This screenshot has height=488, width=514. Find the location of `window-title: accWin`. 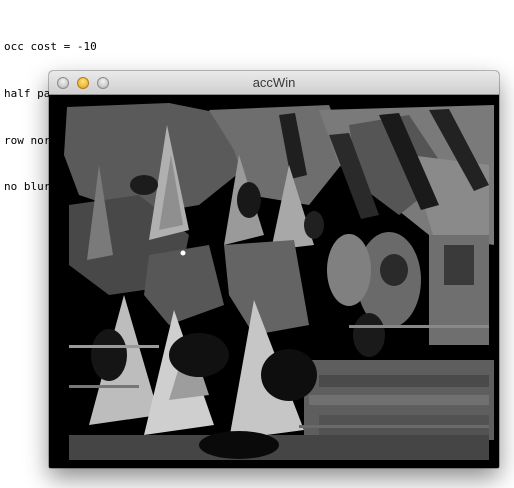

window-title: accWin is located at coordinates (274, 82).